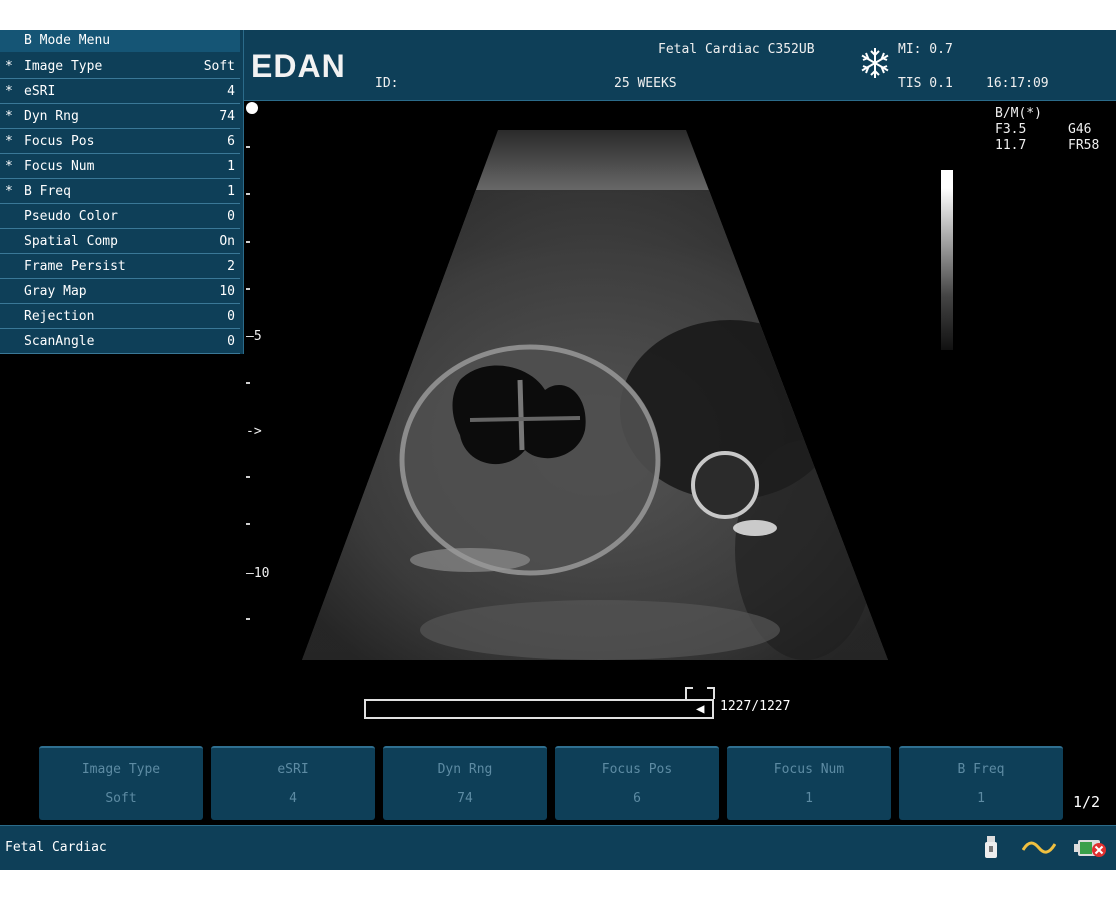 This screenshot has height=900, width=1116. I want to click on menu-item: Gray Map 10, so click(120, 291).